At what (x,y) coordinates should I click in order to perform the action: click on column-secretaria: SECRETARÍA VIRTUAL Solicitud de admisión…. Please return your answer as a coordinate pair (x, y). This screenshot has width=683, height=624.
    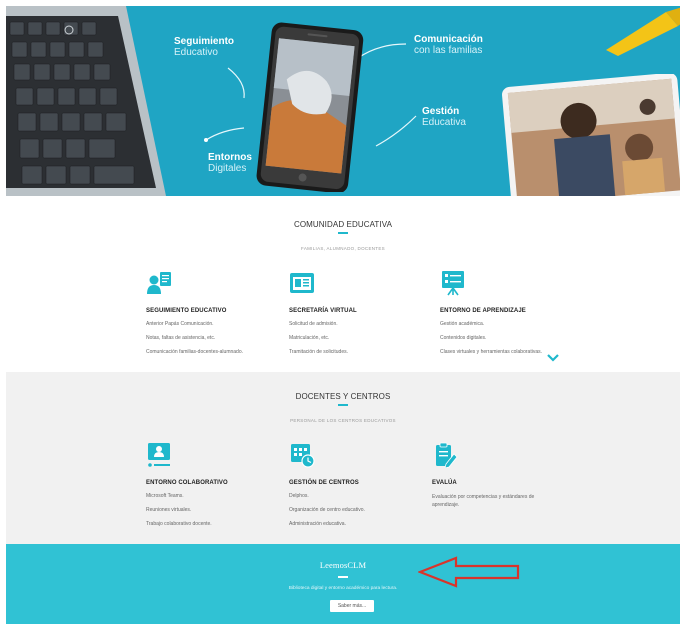
    Looking at the image, I should click on (323, 316).